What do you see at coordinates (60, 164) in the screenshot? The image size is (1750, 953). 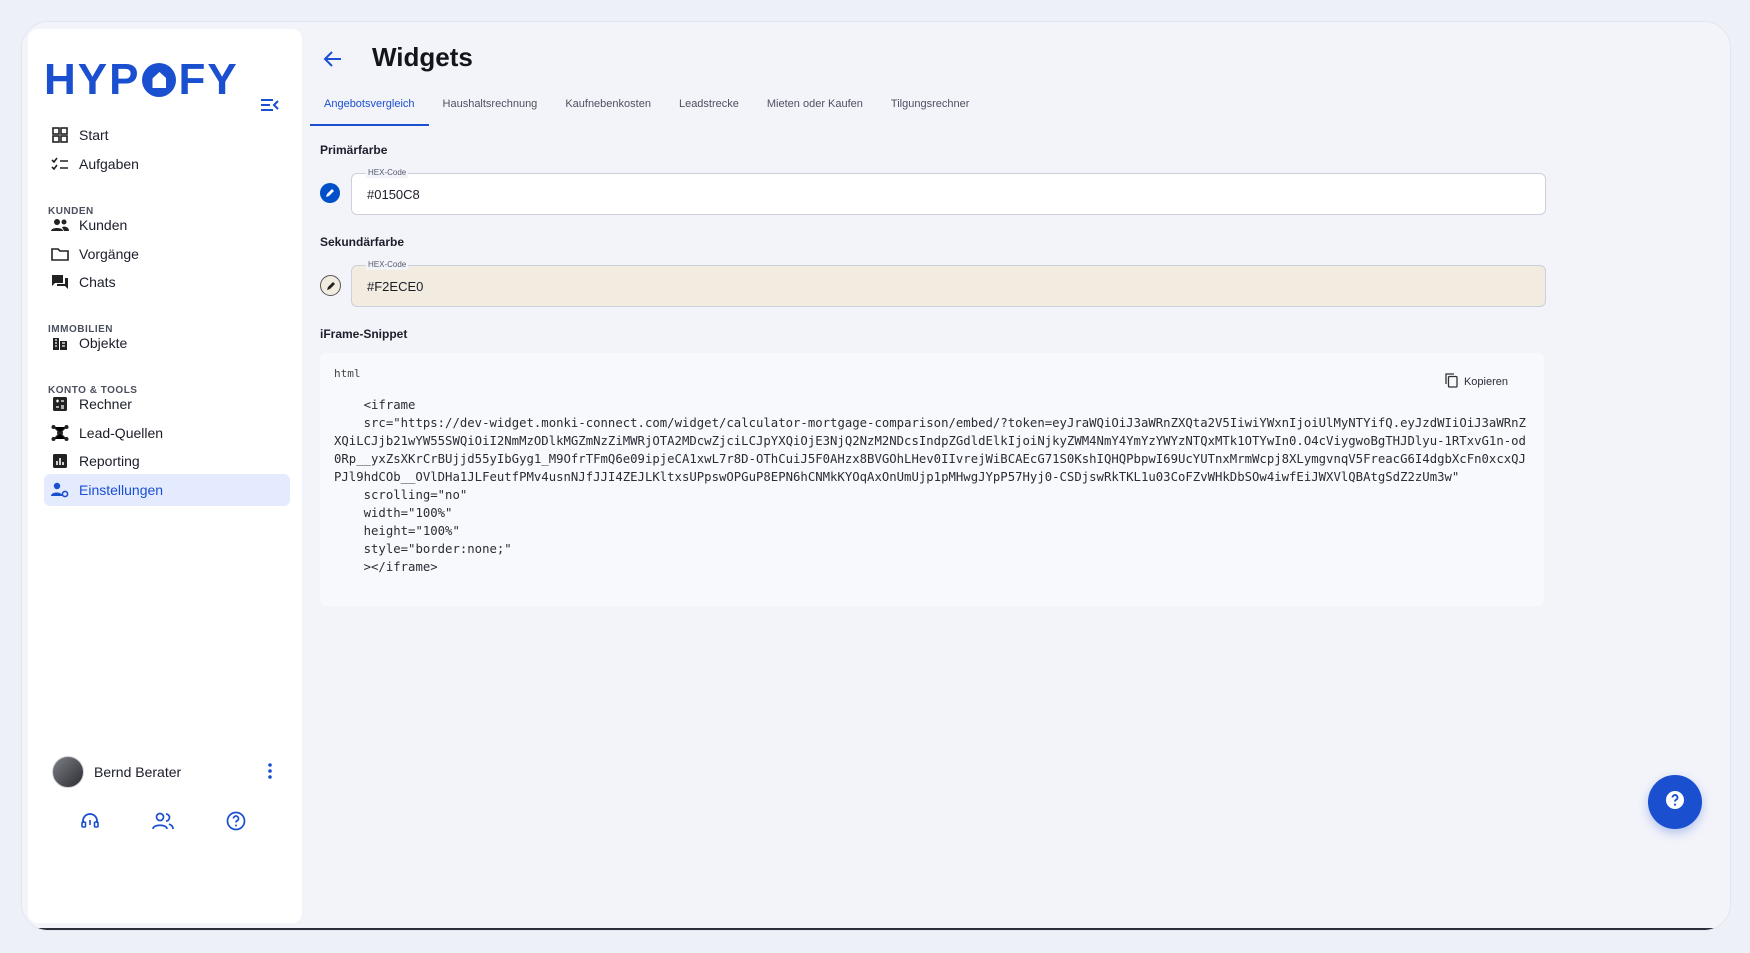 I see `checklist-icon` at bounding box center [60, 164].